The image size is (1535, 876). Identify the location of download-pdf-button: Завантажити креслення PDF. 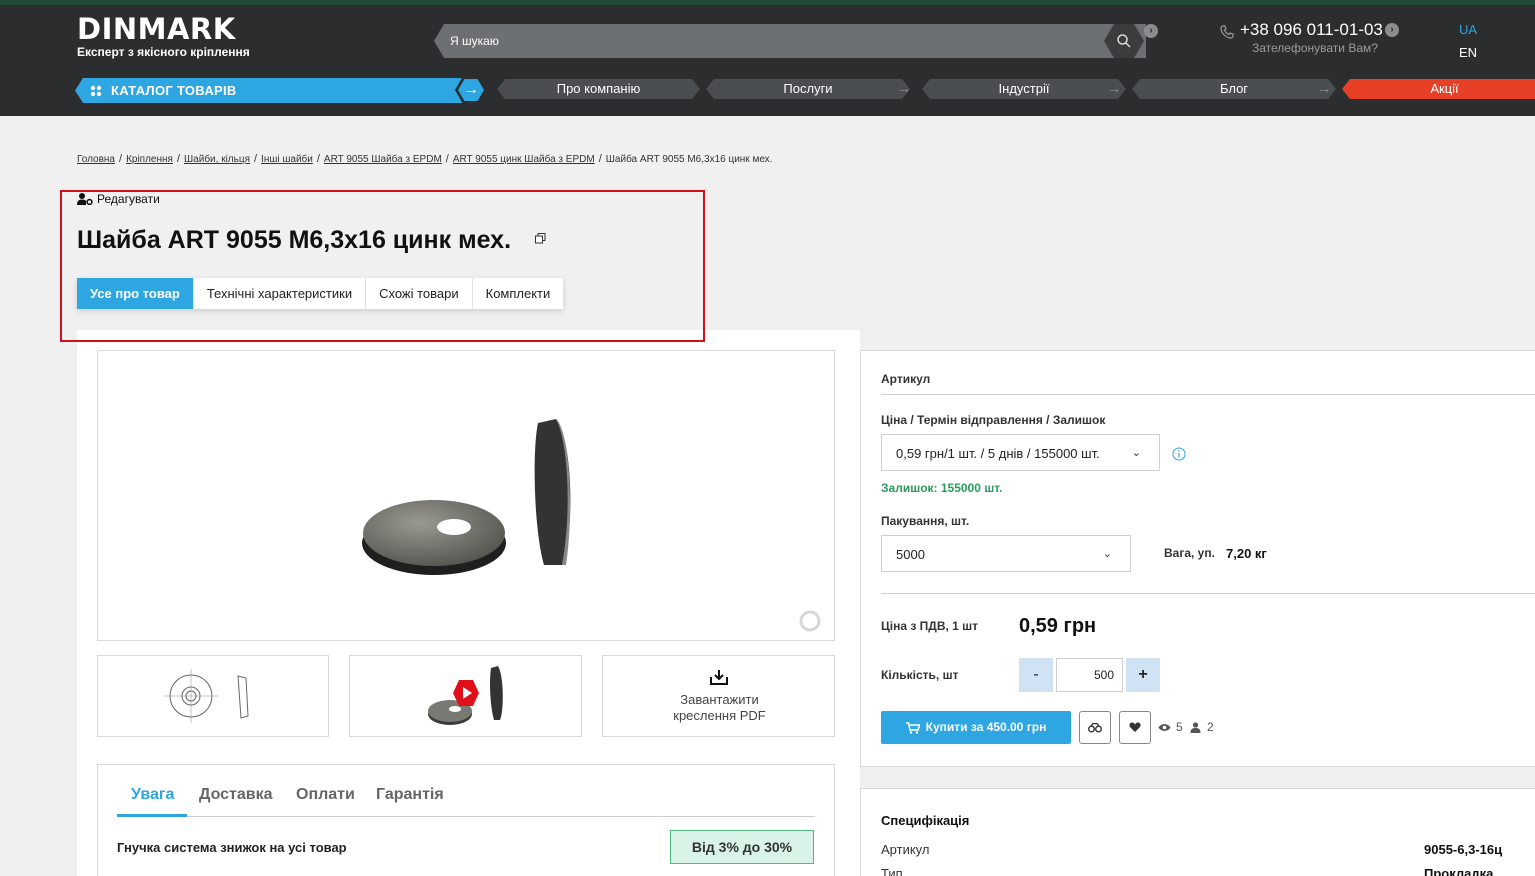
(718, 696).